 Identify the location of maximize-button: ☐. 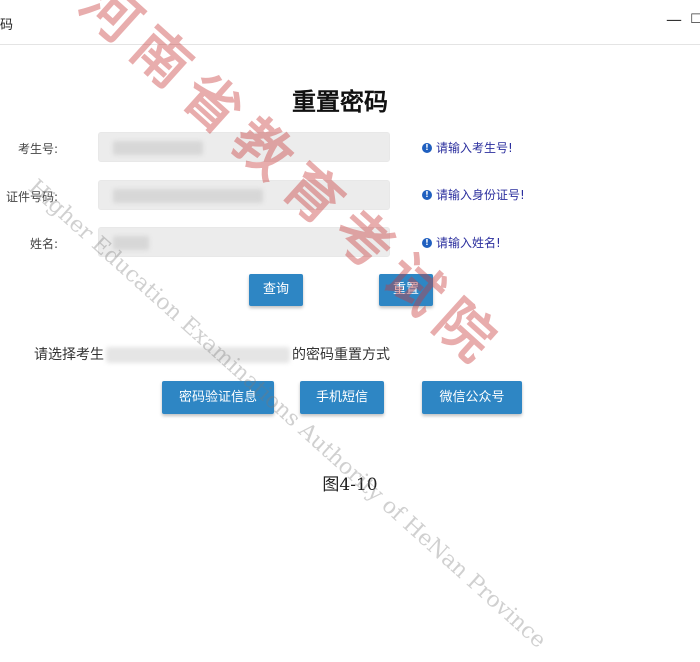
(693, 20).